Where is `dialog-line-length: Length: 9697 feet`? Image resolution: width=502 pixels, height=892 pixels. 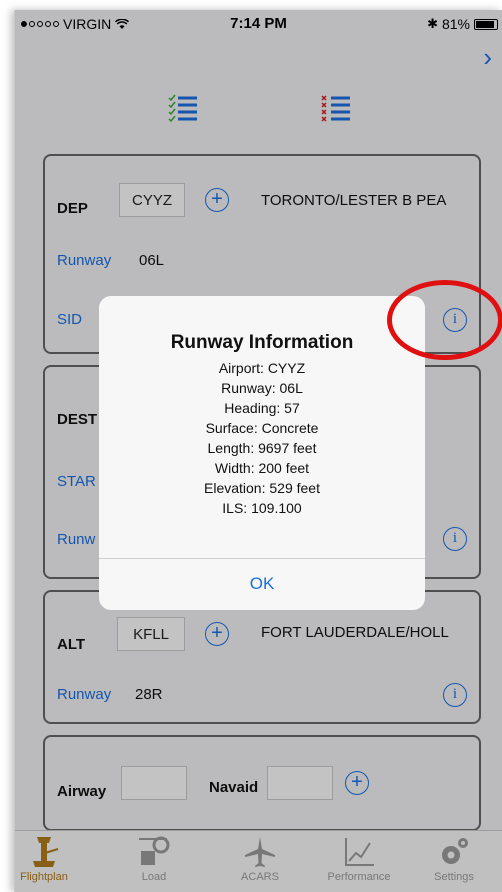 dialog-line-length: Length: 9697 feet is located at coordinates (262, 448).